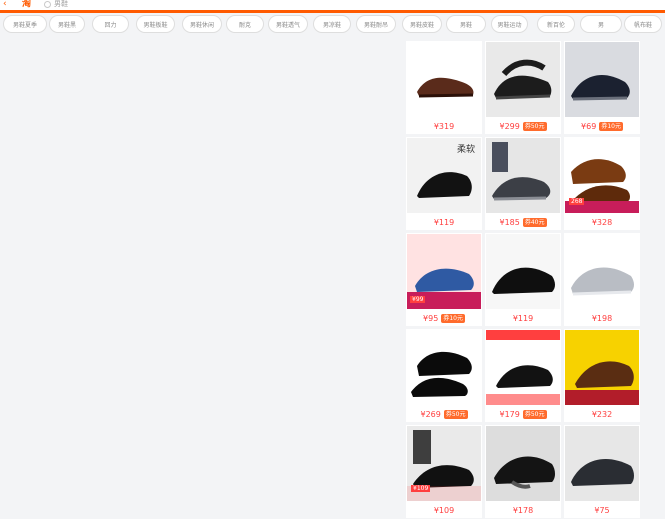  Describe the element at coordinates (431, 318) in the screenshot. I see `price: ¥95` at that location.